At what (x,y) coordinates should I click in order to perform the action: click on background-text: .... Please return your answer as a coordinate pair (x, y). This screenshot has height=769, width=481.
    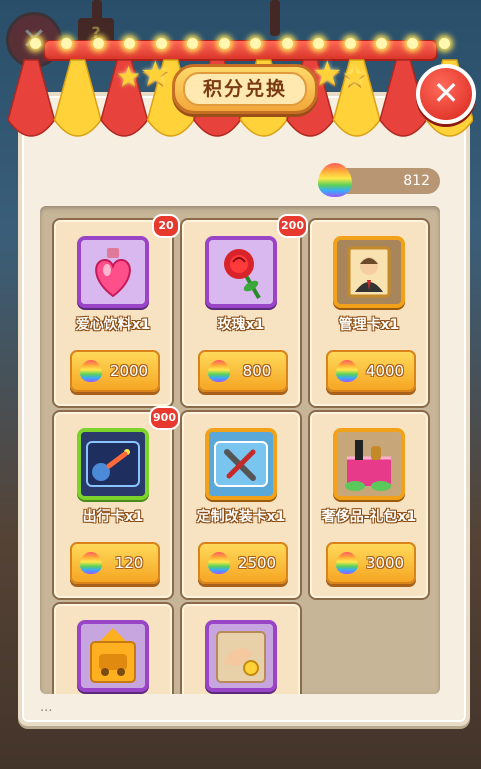
    Looking at the image, I should click on (46, 707).